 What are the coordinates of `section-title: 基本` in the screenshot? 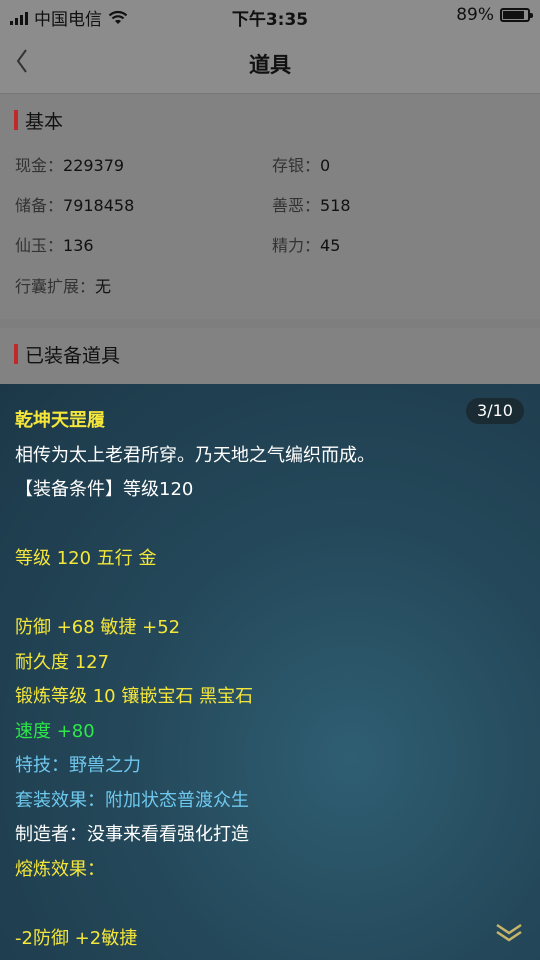 It's located at (39, 120).